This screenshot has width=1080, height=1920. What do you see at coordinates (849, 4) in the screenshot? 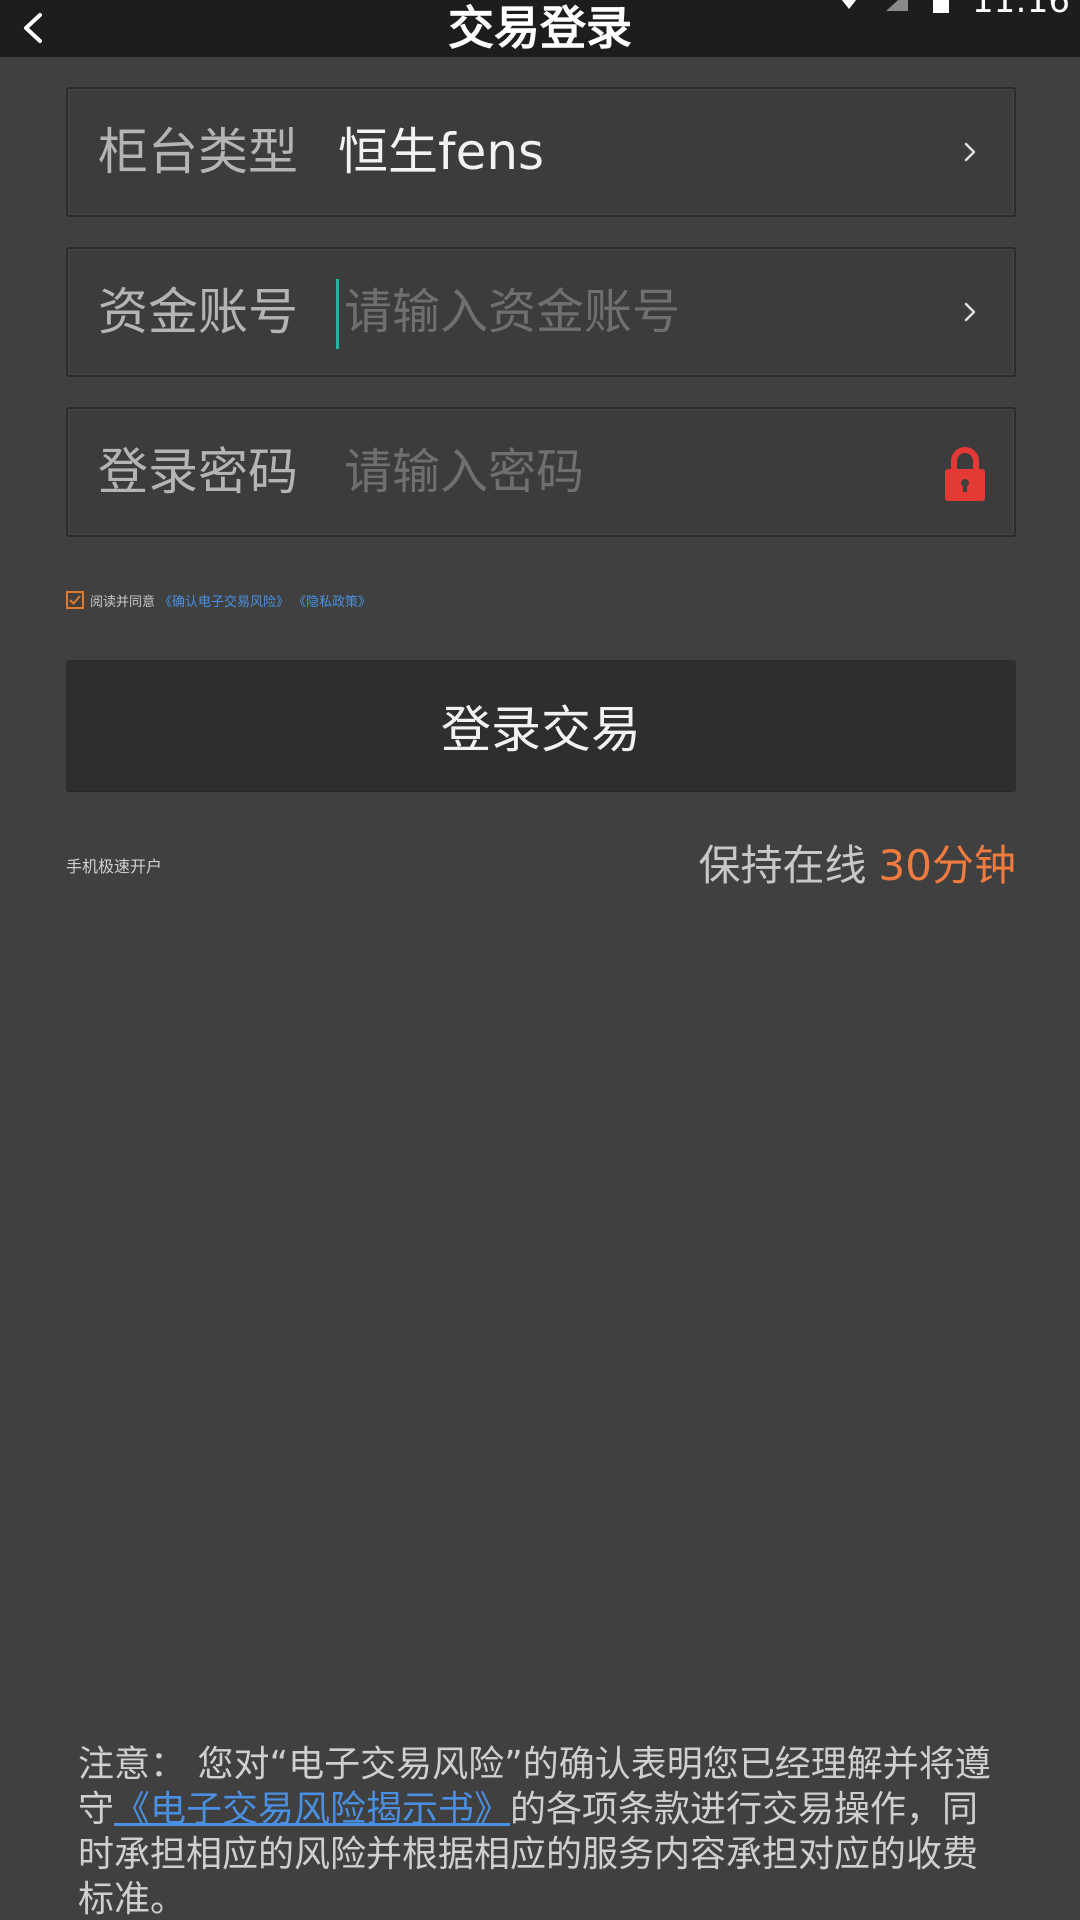
I see `wifi-icon` at bounding box center [849, 4].